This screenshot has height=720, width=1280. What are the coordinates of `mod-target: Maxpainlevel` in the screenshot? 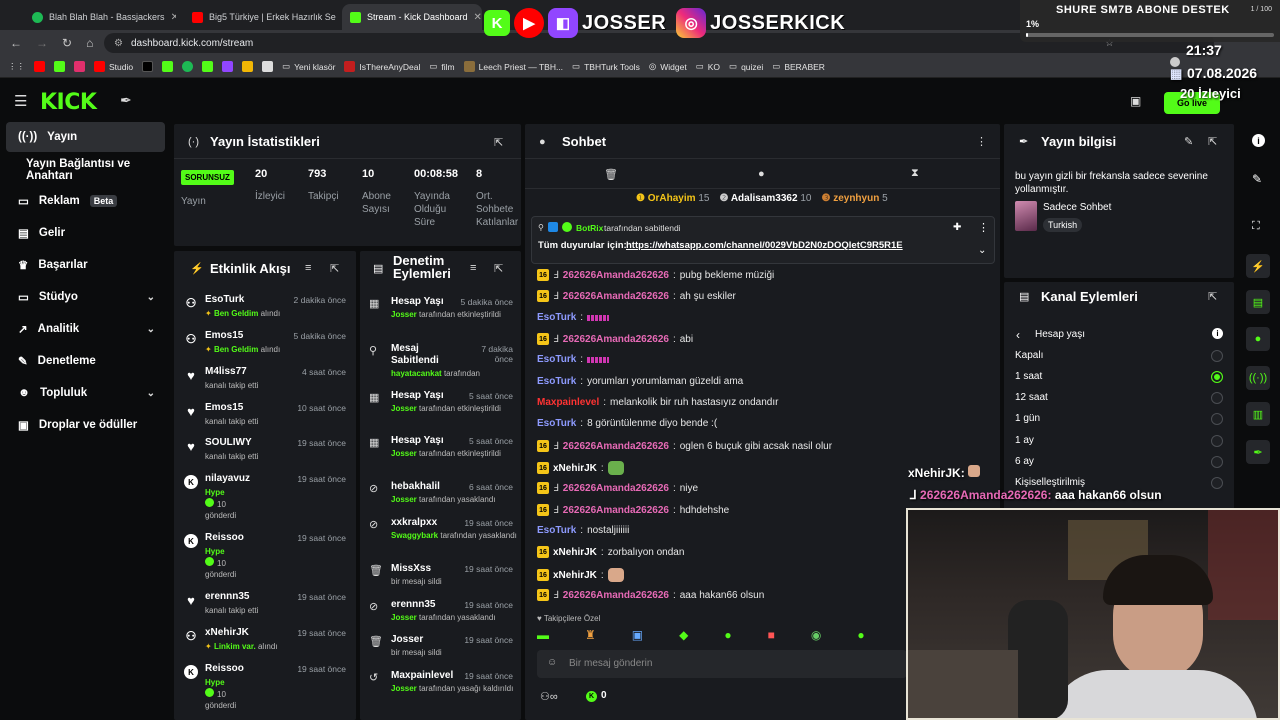 It's located at (422, 676).